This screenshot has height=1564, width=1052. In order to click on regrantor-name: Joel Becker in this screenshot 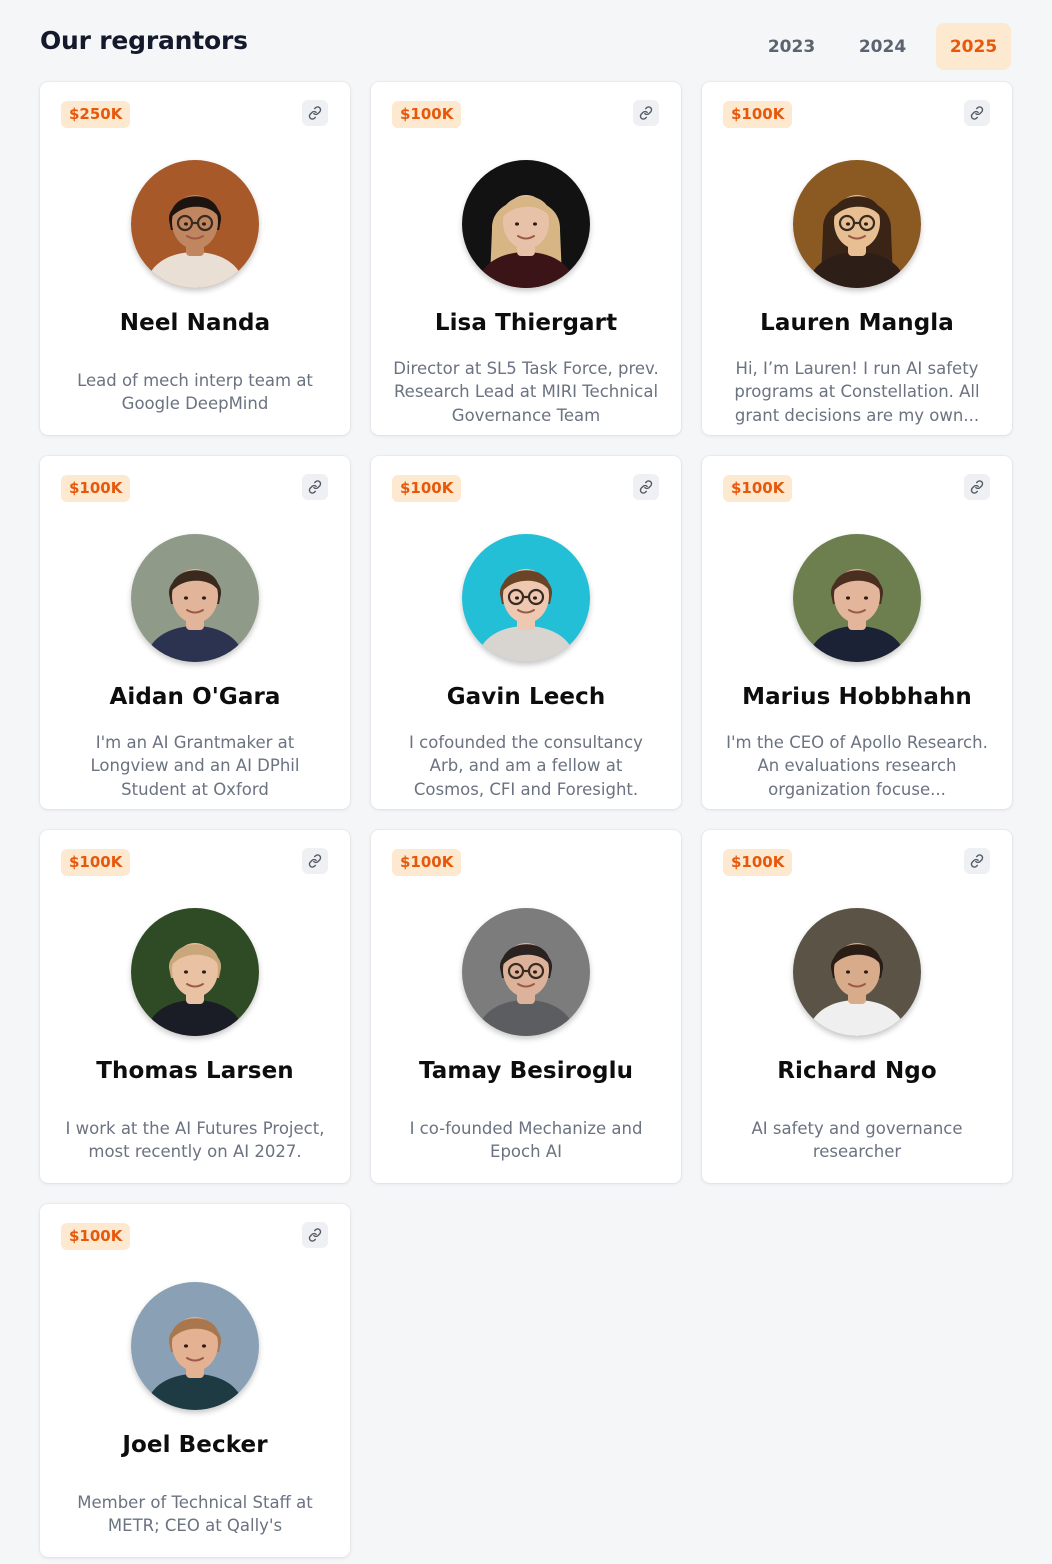, I will do `click(195, 1445)`.